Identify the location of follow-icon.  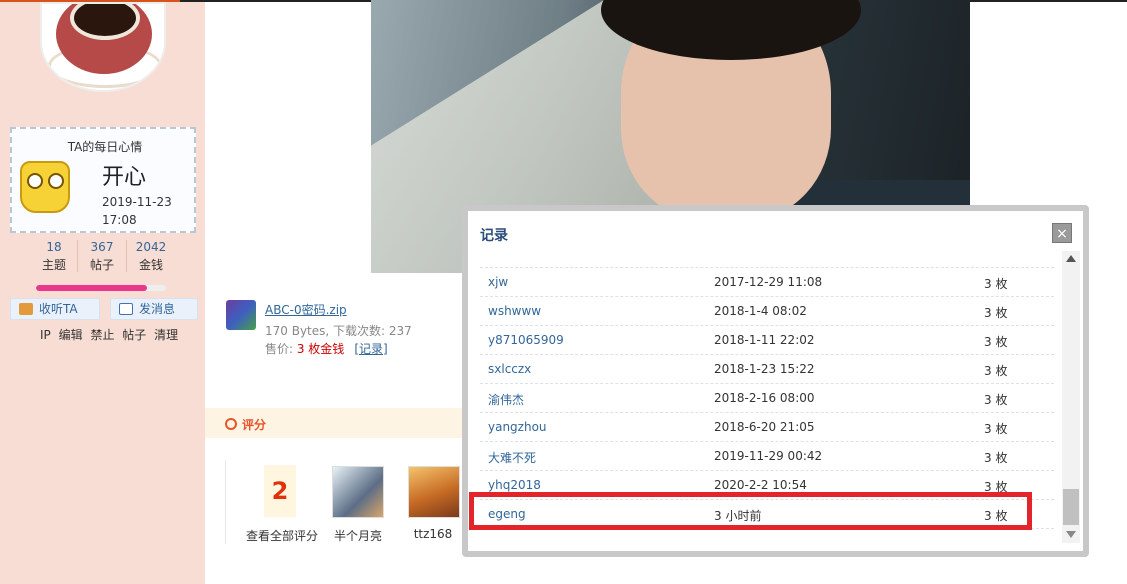
(26, 309).